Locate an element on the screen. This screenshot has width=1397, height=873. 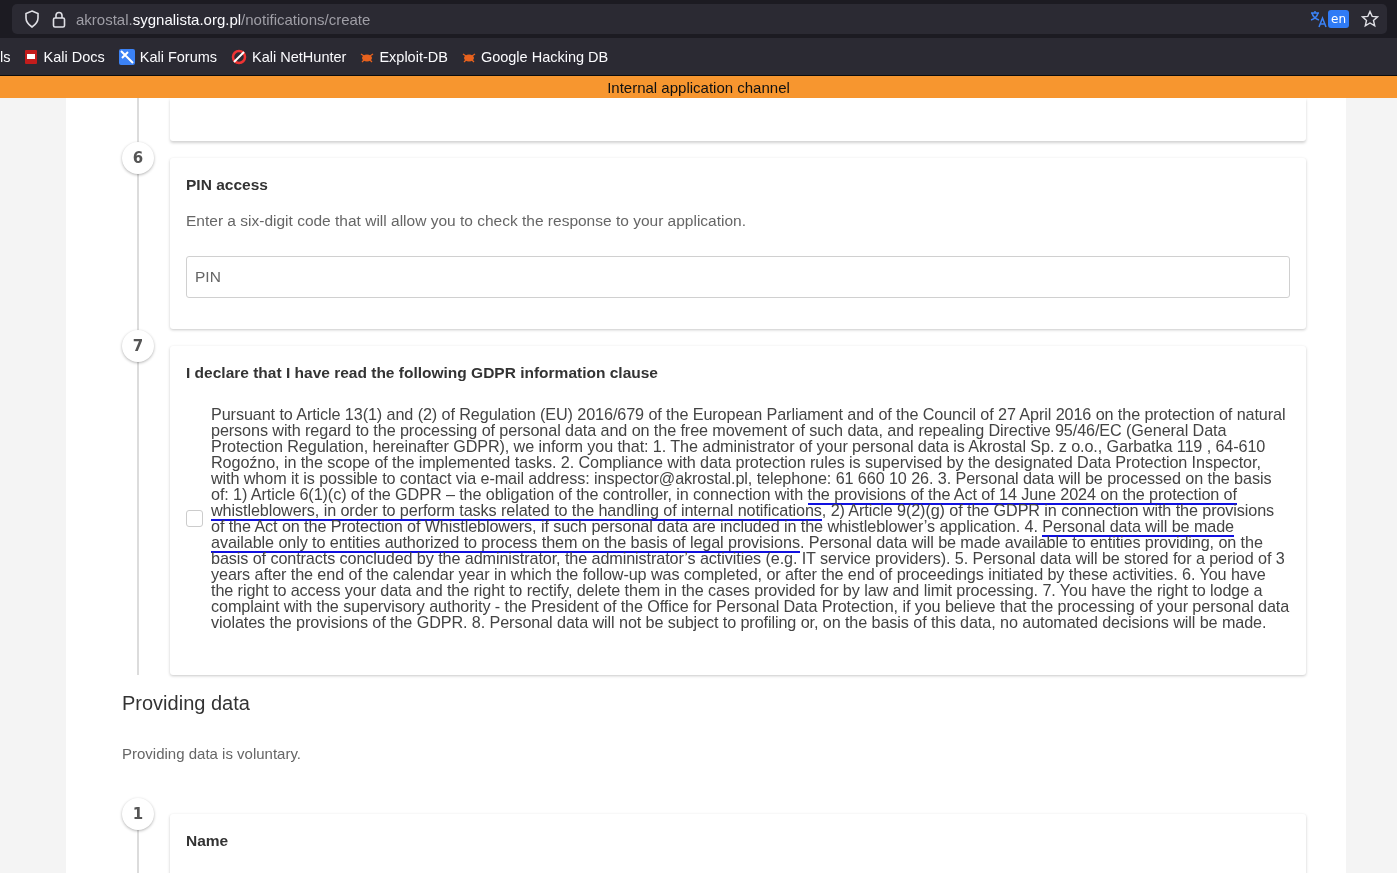
ring-icon is located at coordinates (239, 56).